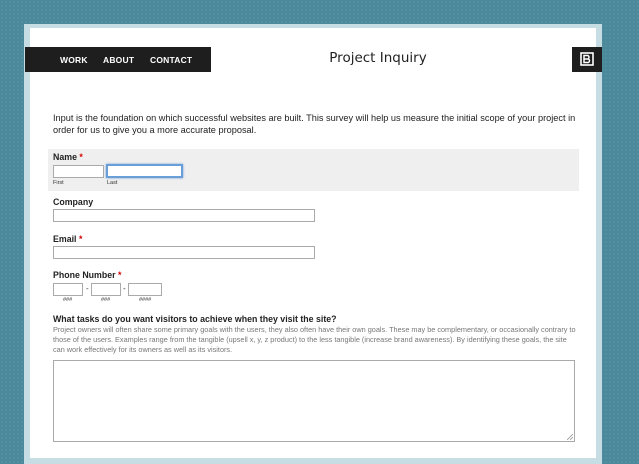  I want to click on phone-line-sublabel: ####, so click(145, 300).